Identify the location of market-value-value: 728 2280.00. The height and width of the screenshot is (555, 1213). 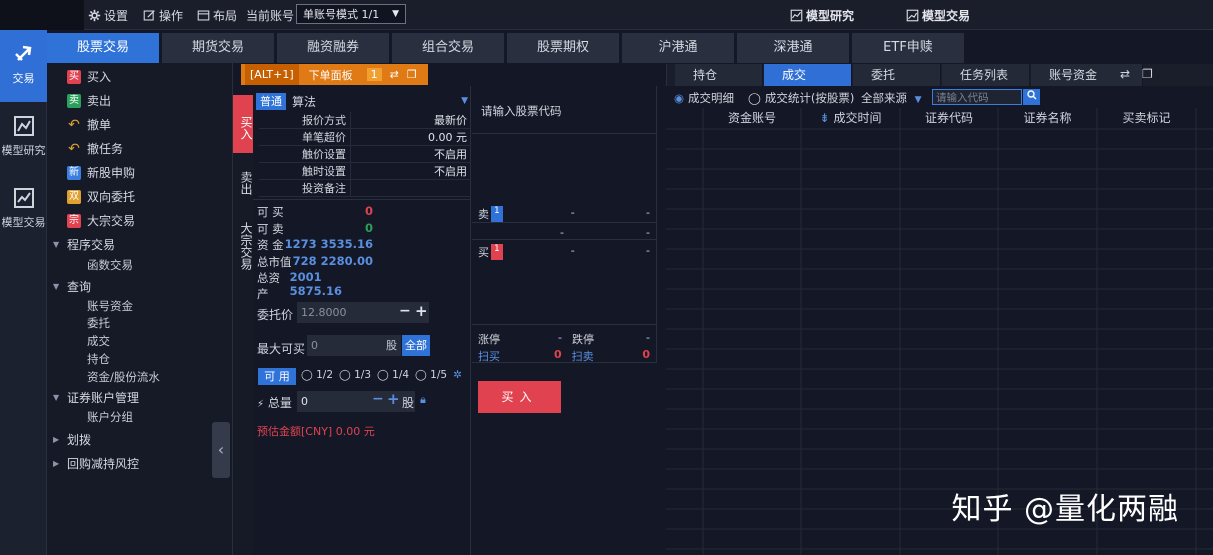
(332, 261).